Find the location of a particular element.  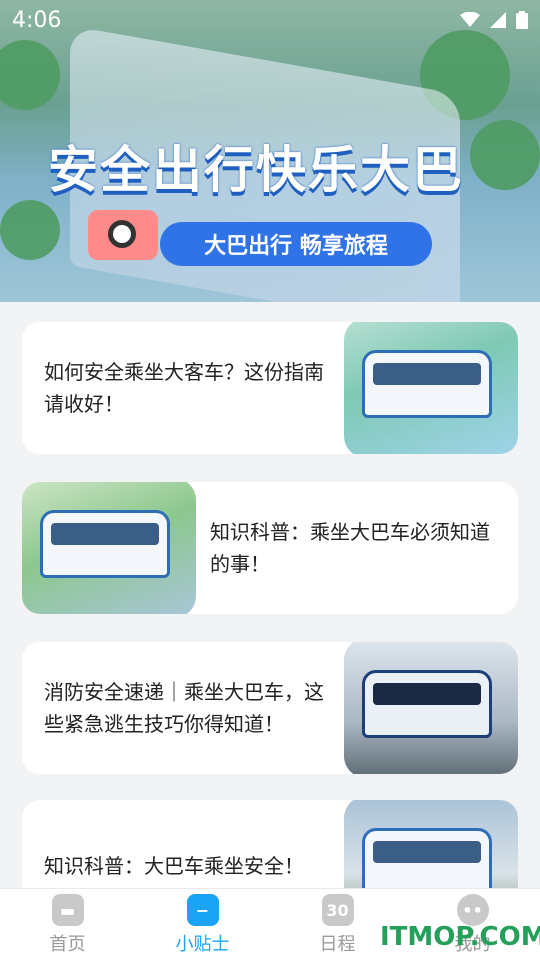

status-time: 4:06 is located at coordinates (37, 20).